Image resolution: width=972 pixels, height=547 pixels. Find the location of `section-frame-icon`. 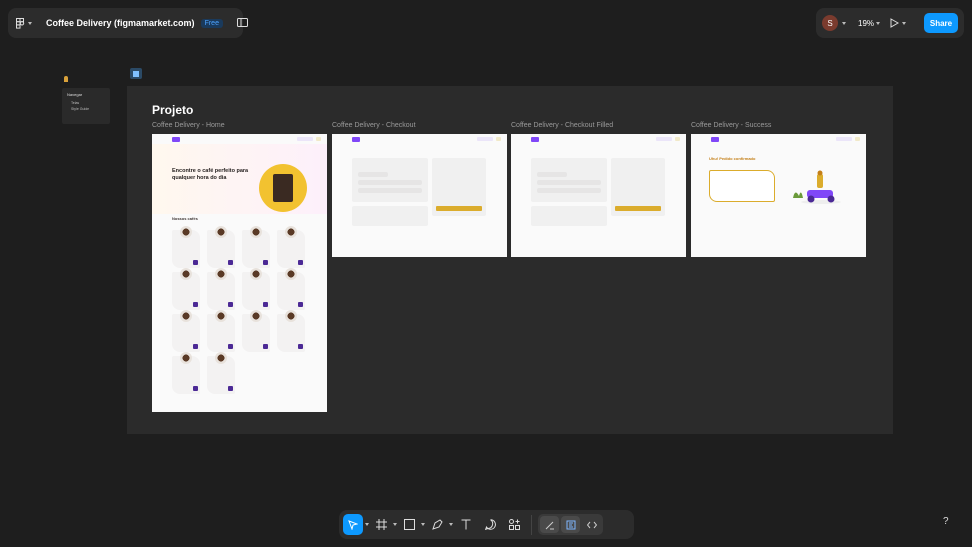

section-frame-icon is located at coordinates (136, 73).